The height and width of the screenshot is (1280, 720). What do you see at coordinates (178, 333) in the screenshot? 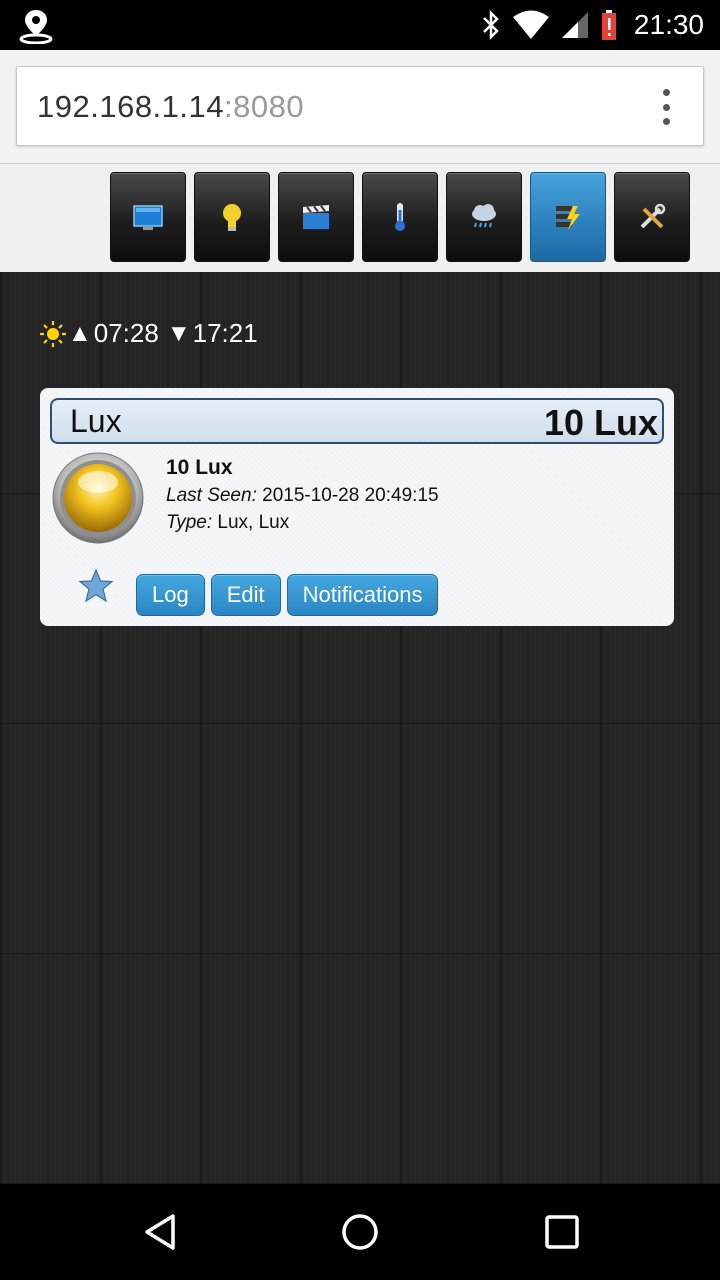
I see `sunset-icon: ▼` at bounding box center [178, 333].